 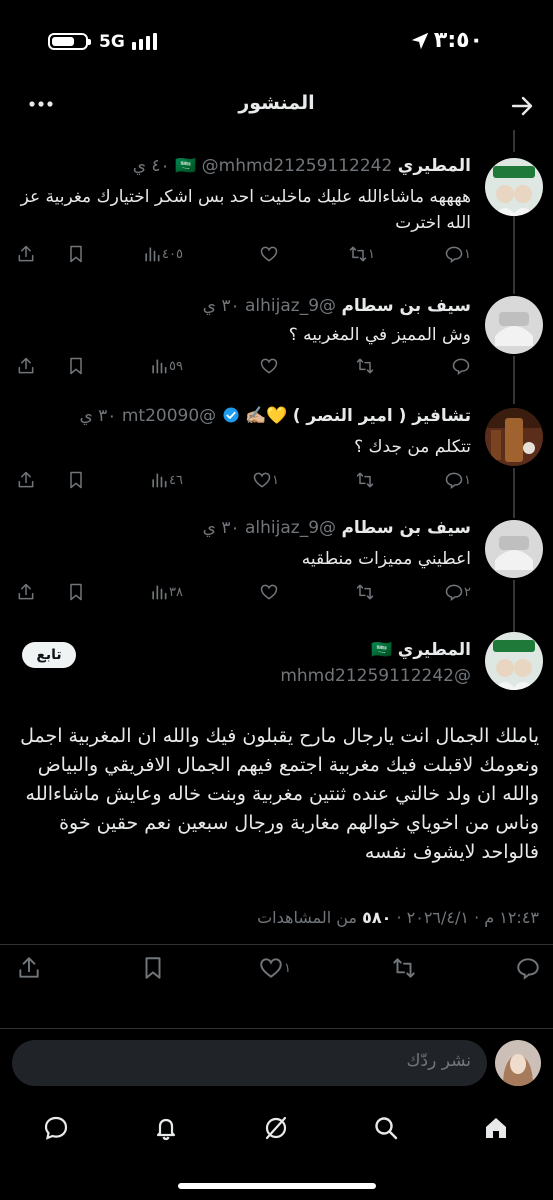 I want to click on thread-line, so click(x=514, y=141).